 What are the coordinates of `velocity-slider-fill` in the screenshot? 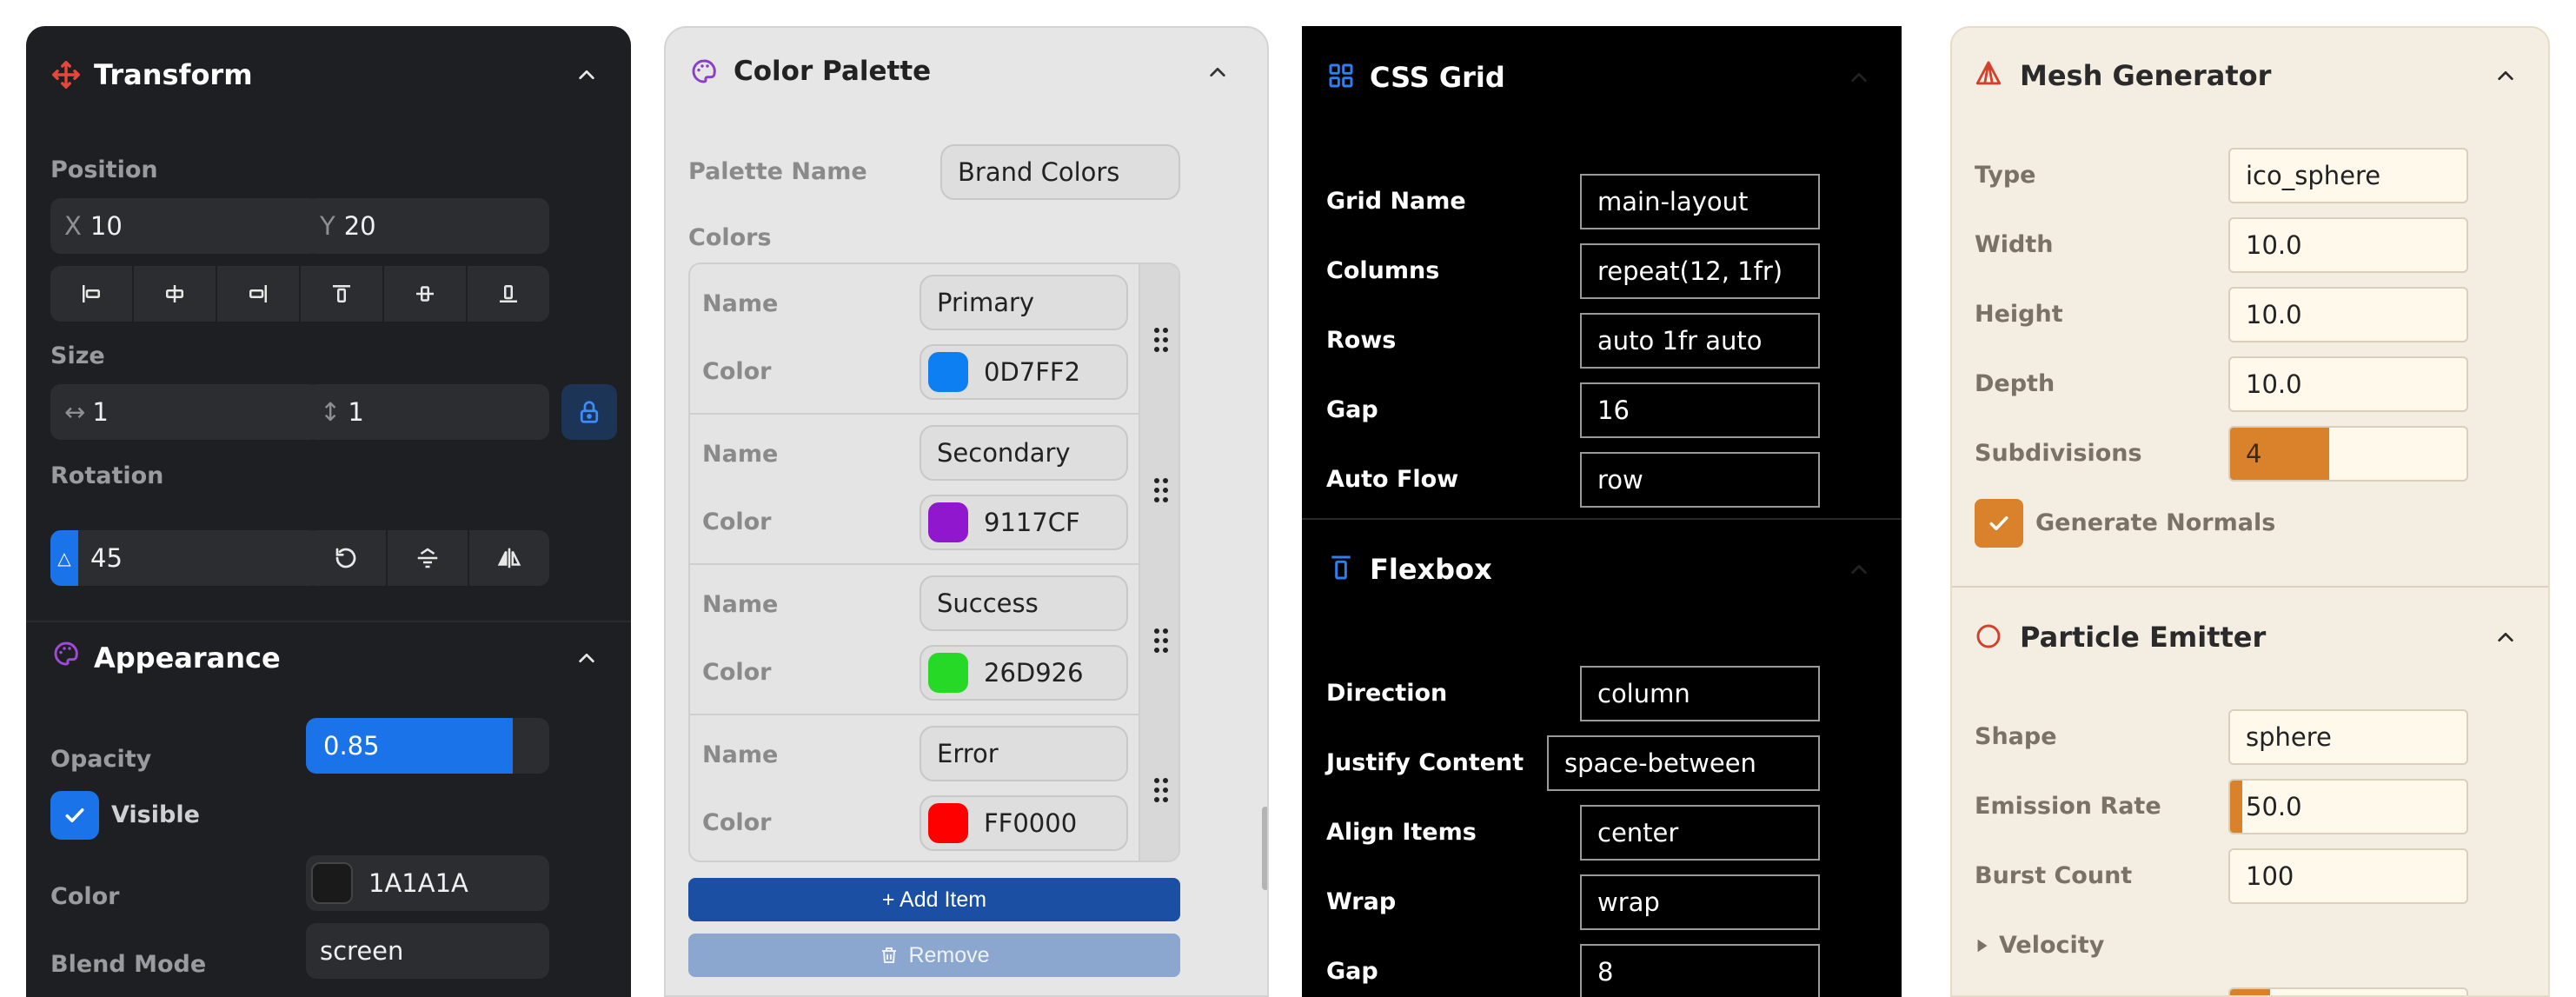 It's located at (2250, 992).